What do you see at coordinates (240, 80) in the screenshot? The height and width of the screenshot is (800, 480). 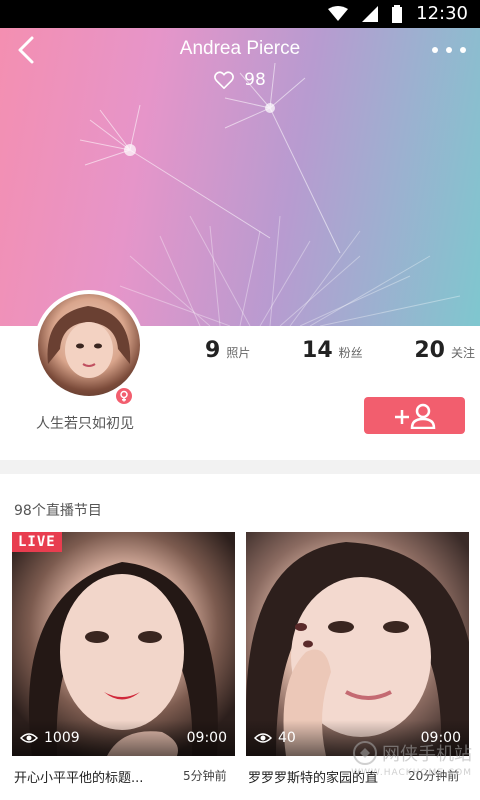 I see `likes-counter: 98` at bounding box center [240, 80].